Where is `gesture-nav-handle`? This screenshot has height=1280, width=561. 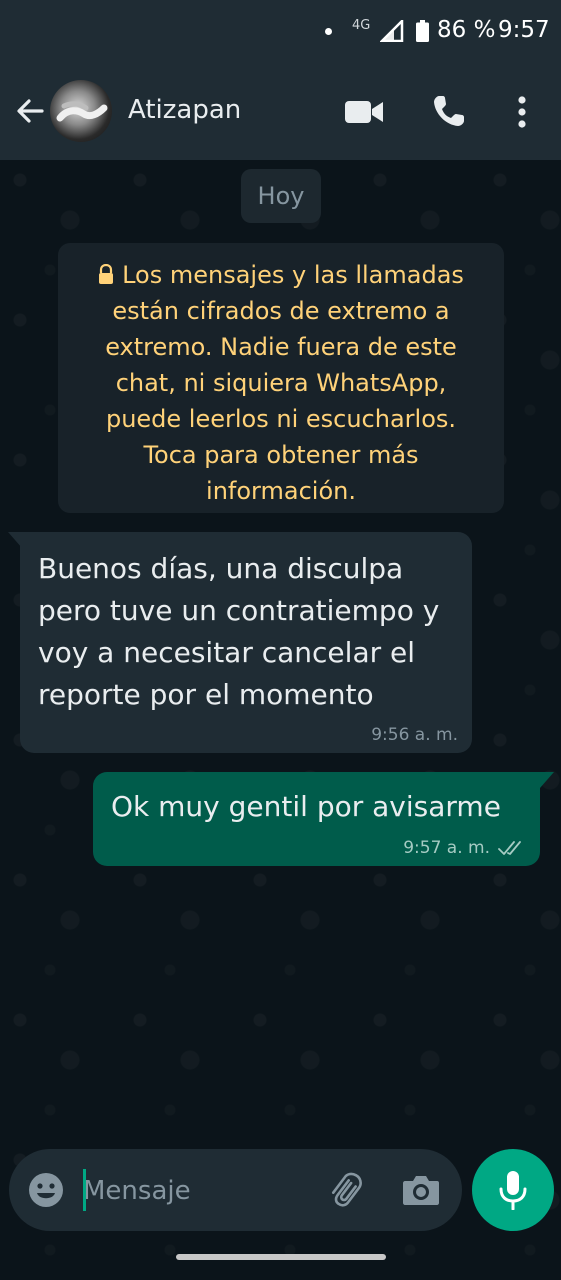 gesture-nav-handle is located at coordinates (281, 1257).